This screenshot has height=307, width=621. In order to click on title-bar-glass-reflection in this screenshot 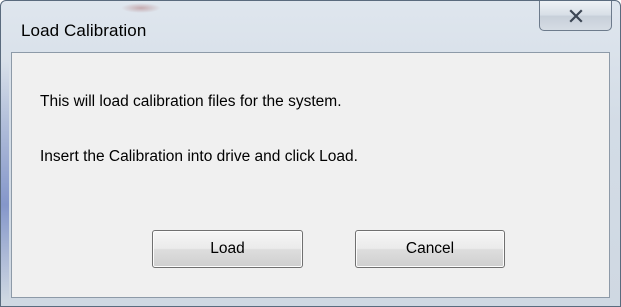, I will do `click(141, 8)`.